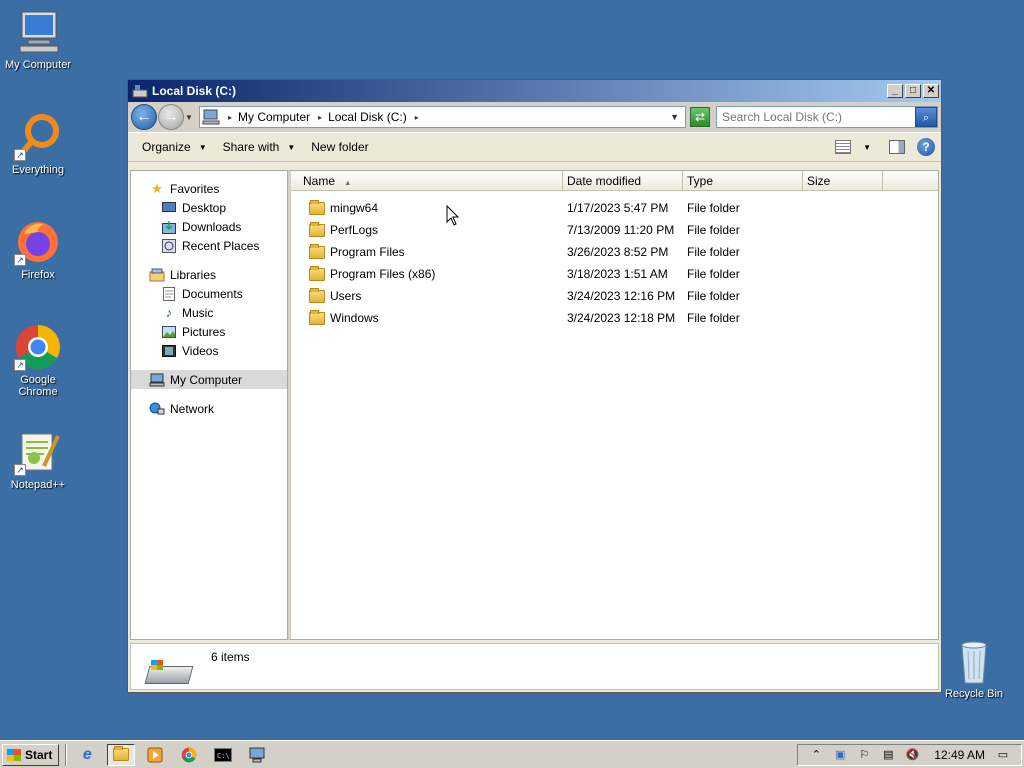 The image size is (1024, 768). Describe the element at coordinates (700, 181) in the screenshot. I see `column-label: Type` at that location.